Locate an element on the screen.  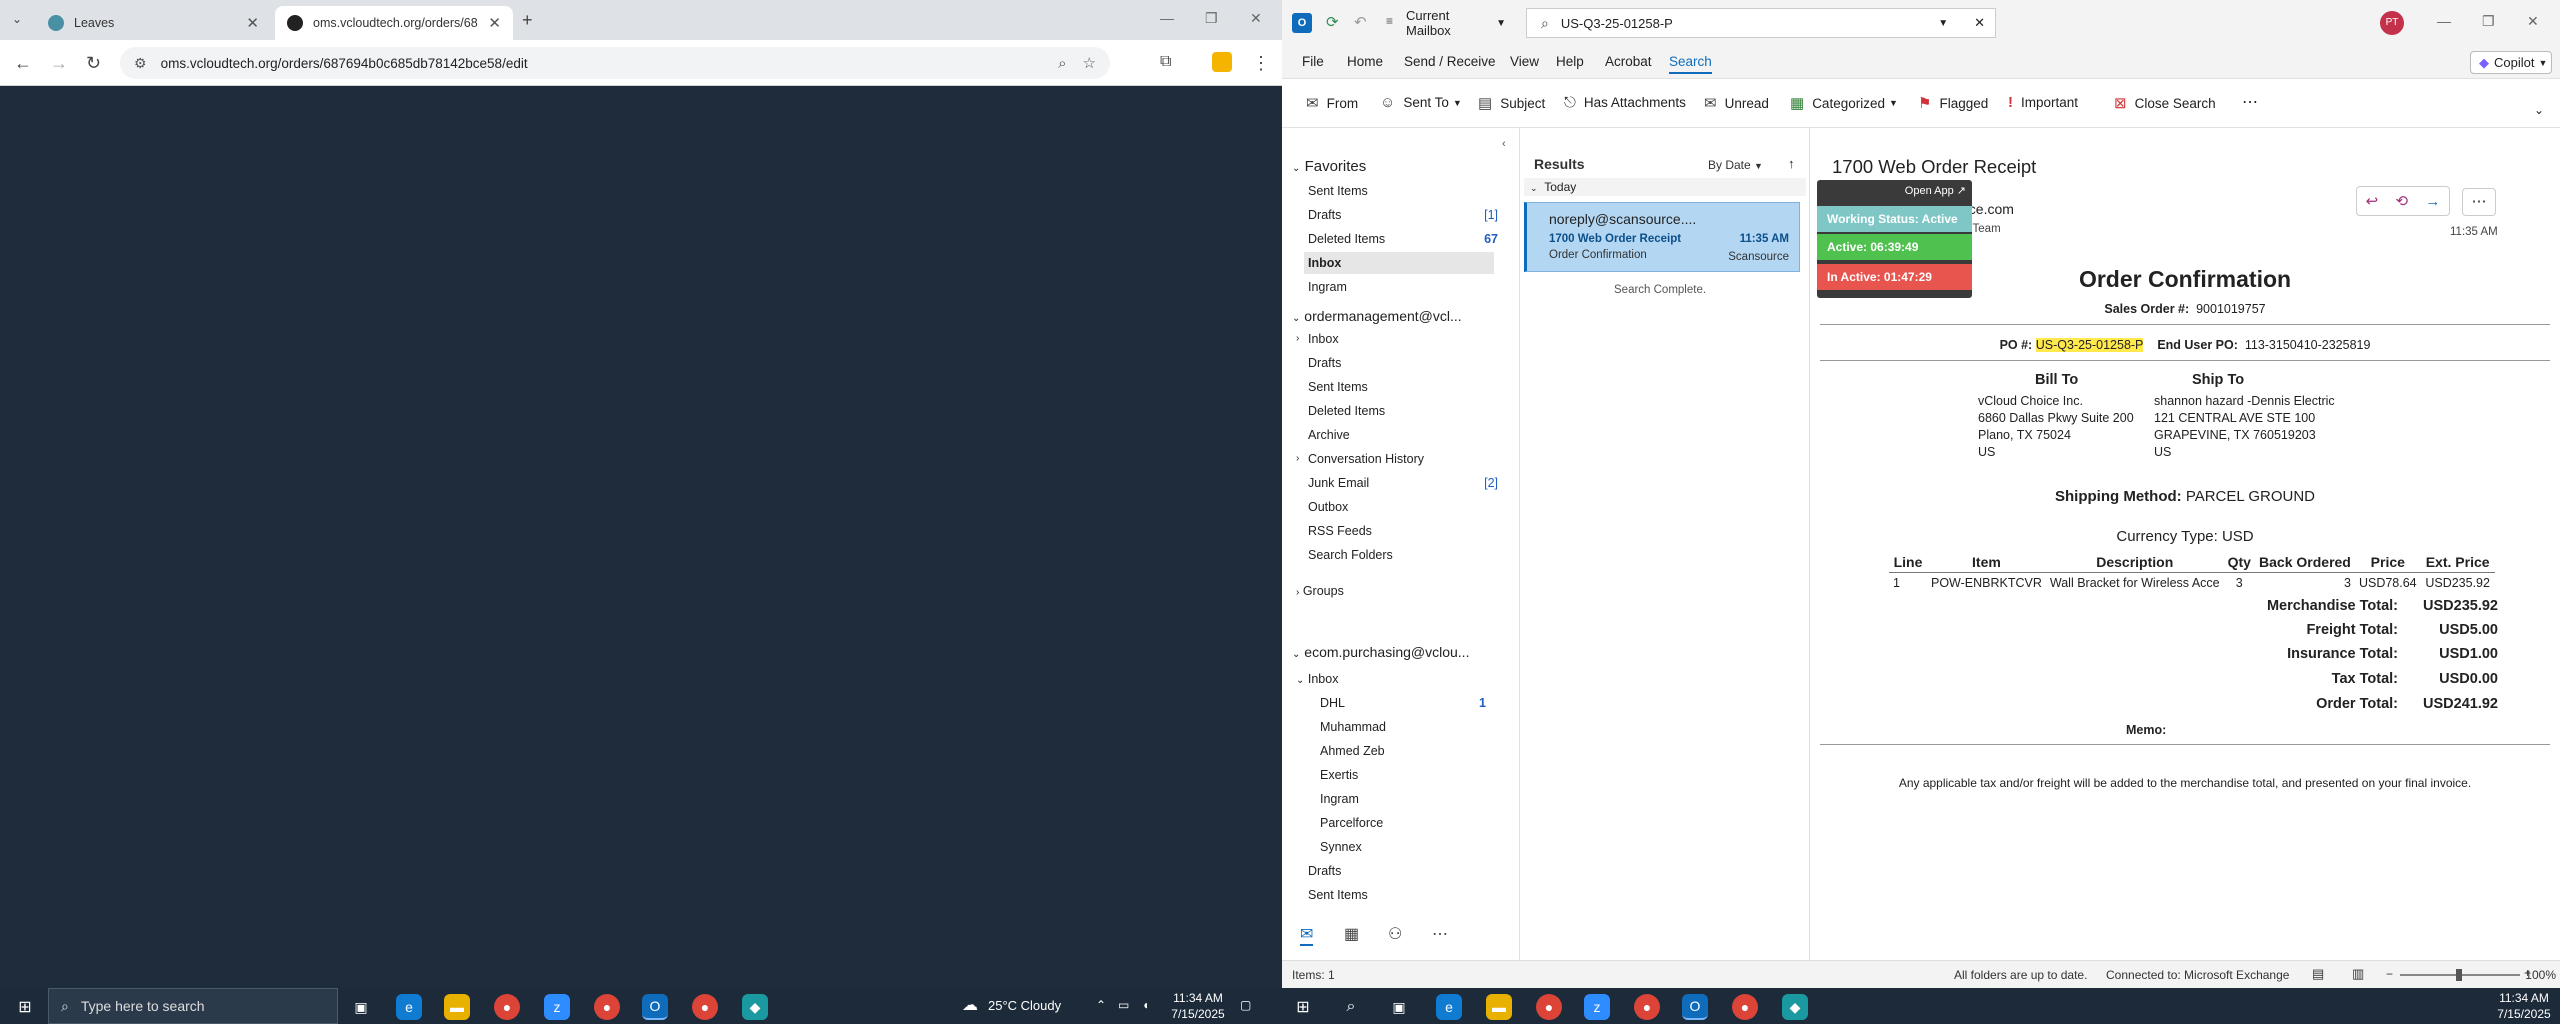
folder-item: Archive is located at coordinates (1408, 435).